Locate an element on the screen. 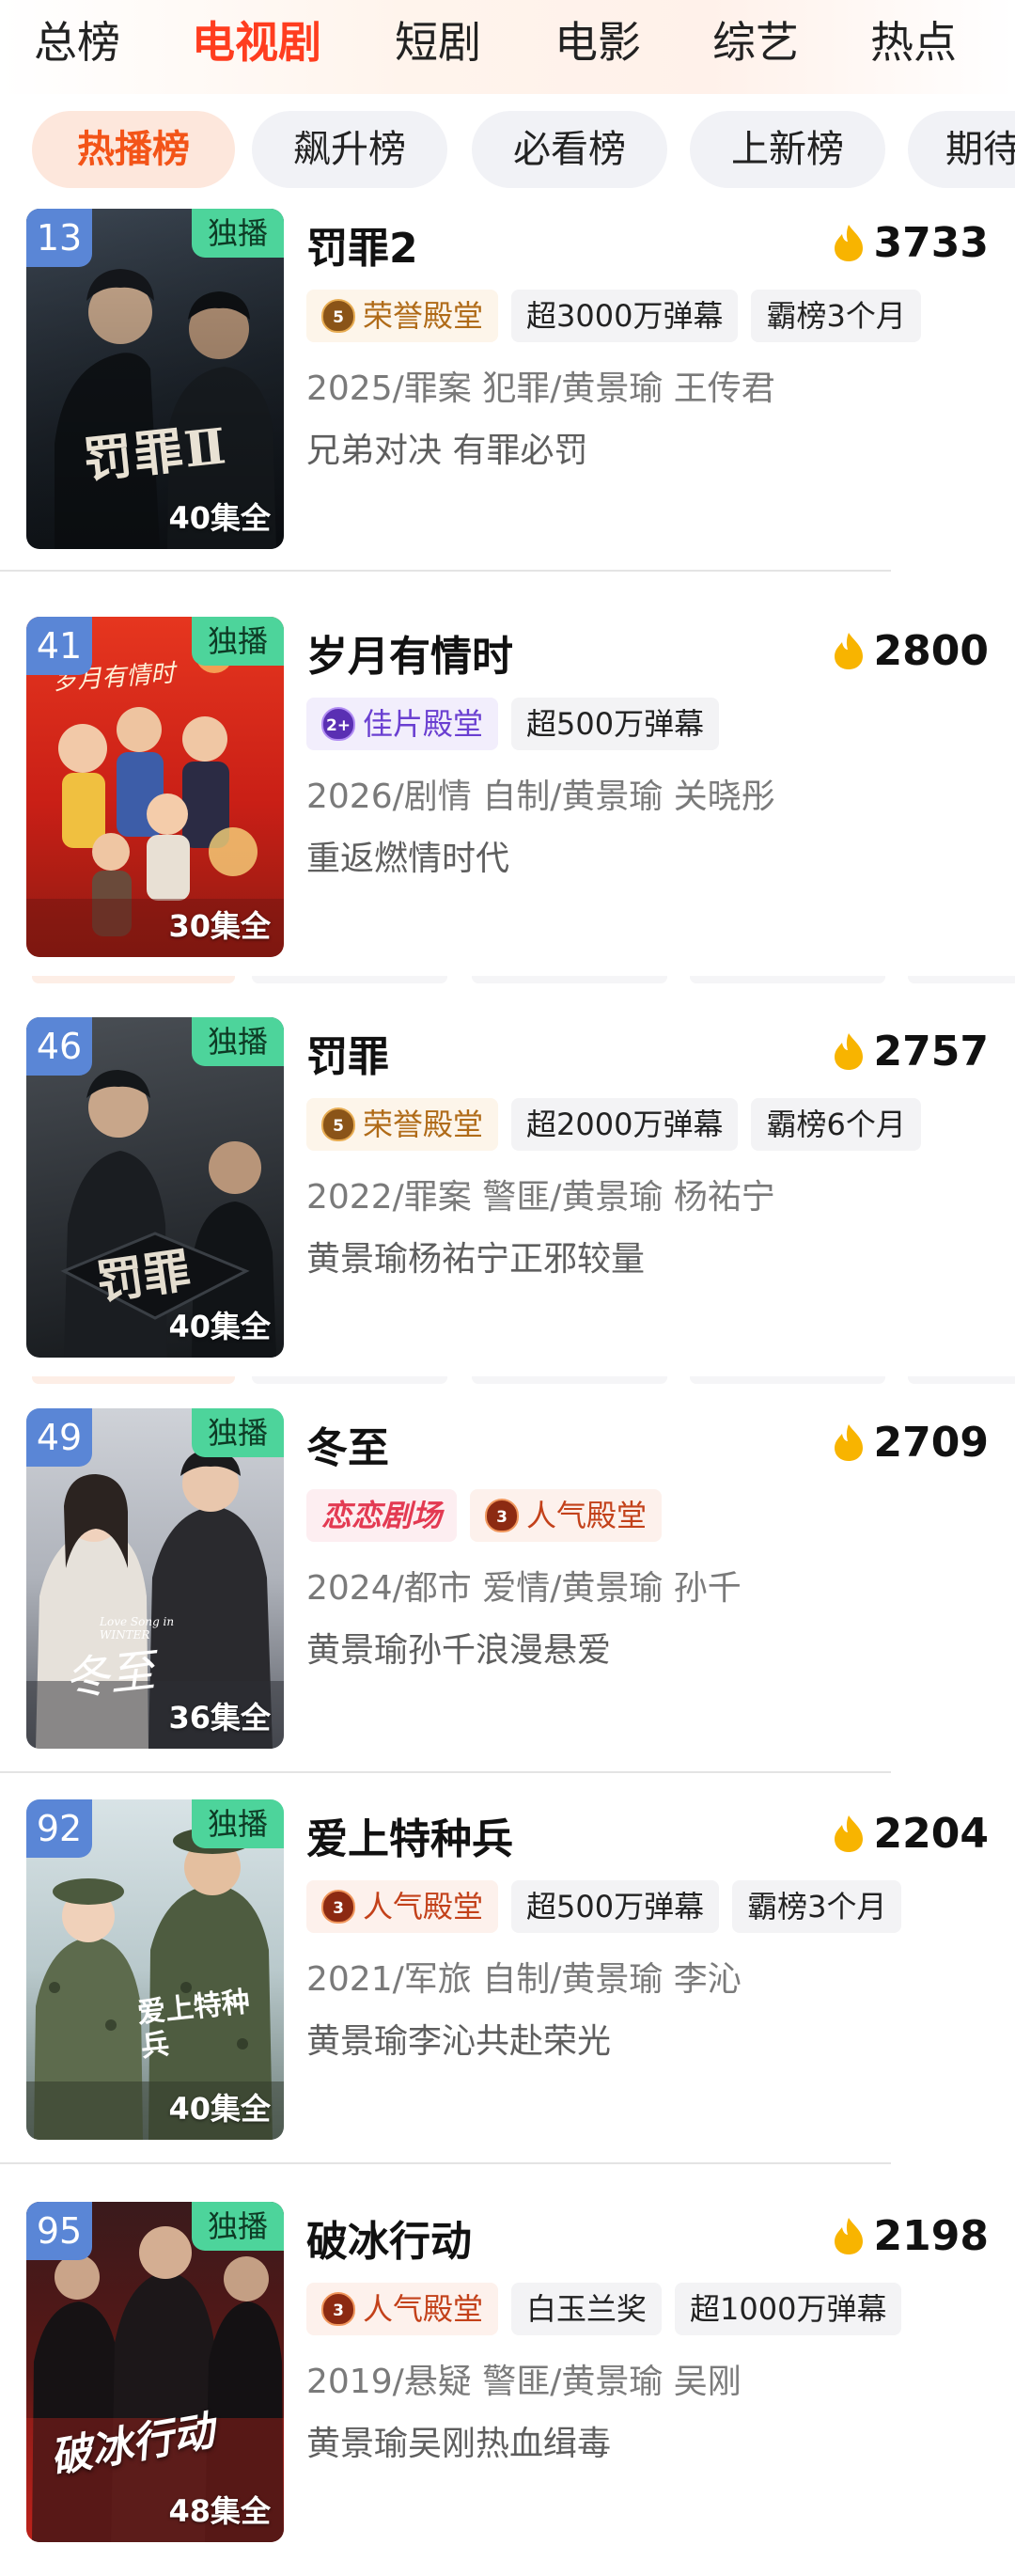 The height and width of the screenshot is (2576, 1015). drama-title: 爱上特种兵 is located at coordinates (409, 1835).